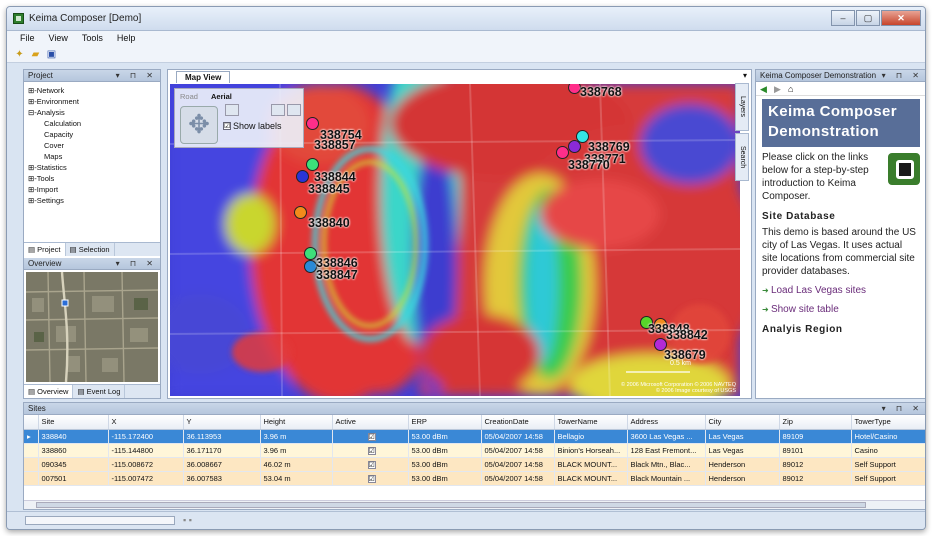  I want to click on tree-item: Cover, so click(92, 145).